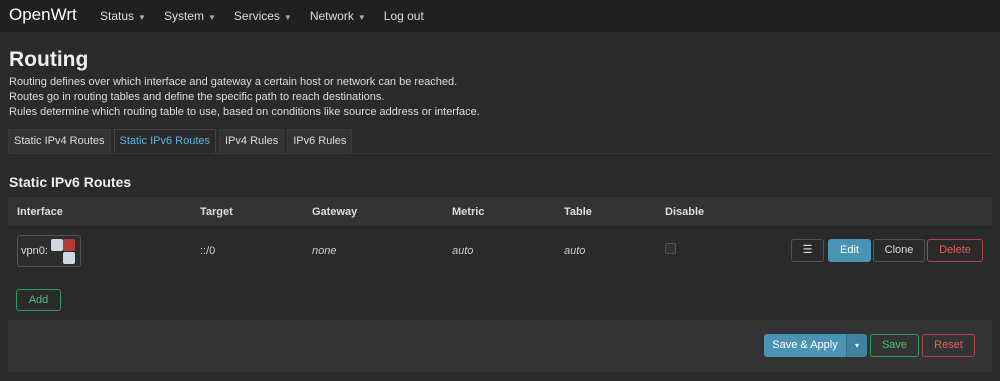  What do you see at coordinates (43, 15) in the screenshot?
I see `brand-logo: OpenWrt` at bounding box center [43, 15].